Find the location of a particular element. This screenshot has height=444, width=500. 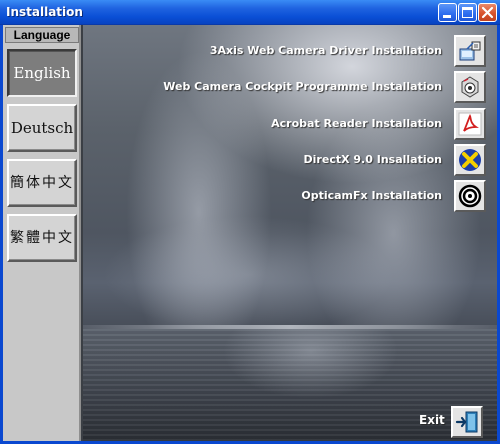

cockpit-icon is located at coordinates (470, 87).